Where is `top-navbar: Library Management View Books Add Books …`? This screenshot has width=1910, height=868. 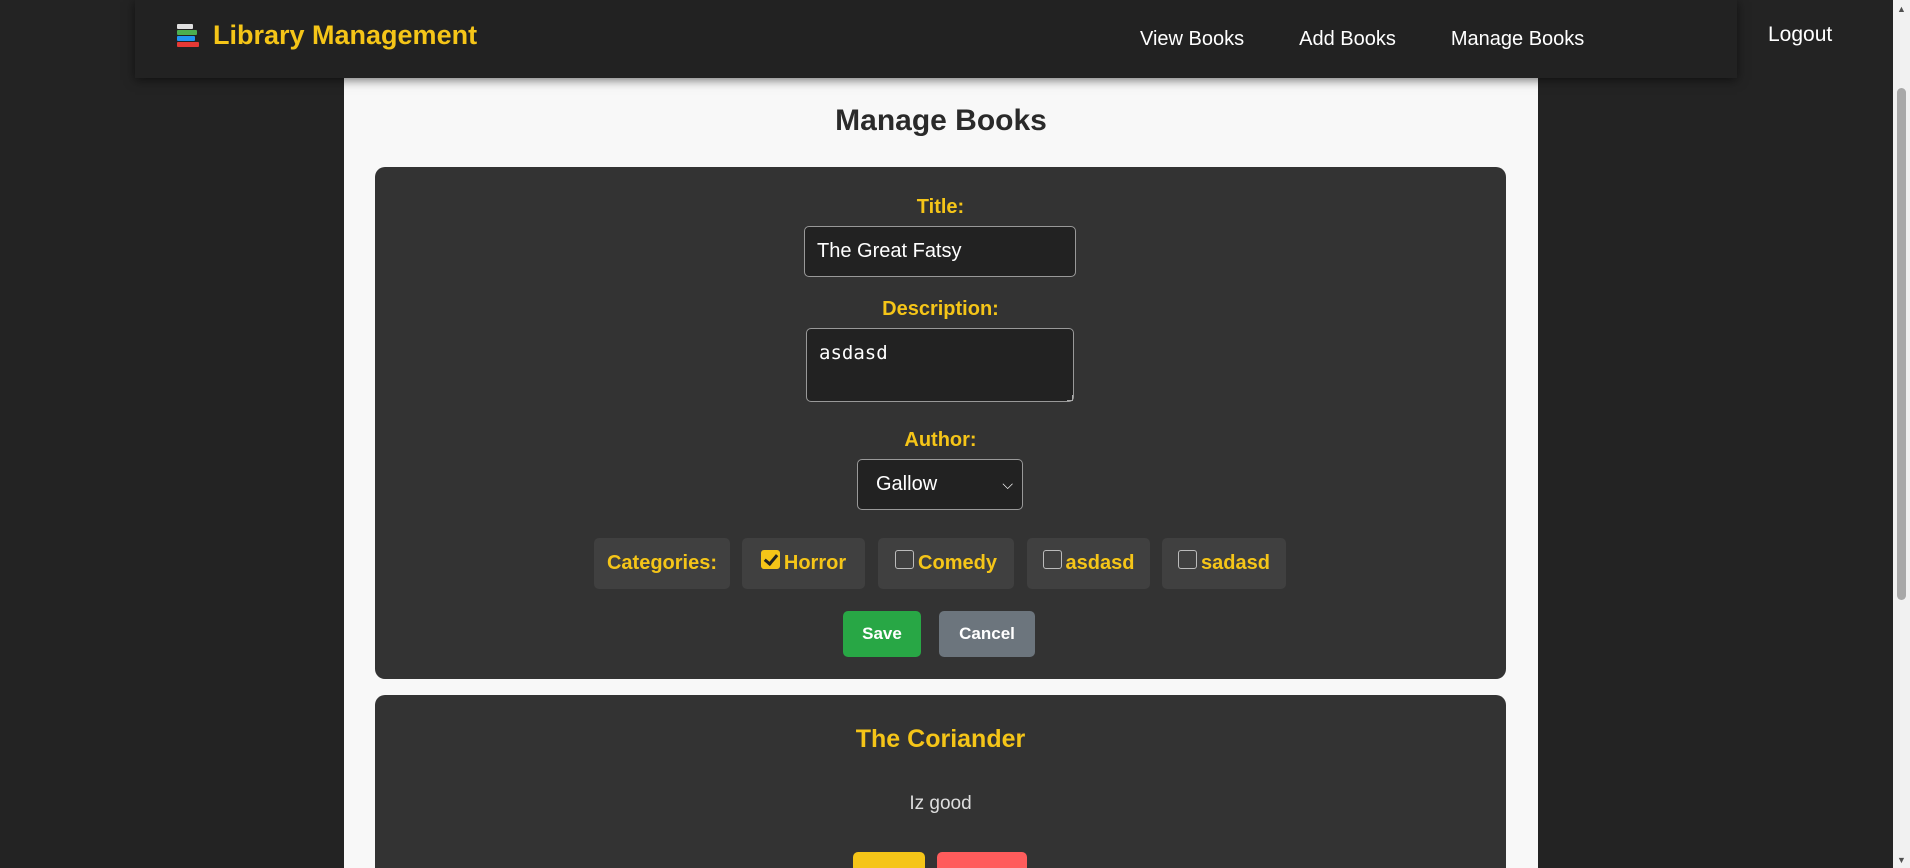
top-navbar: Library Management View Books Add Books … is located at coordinates (983, 39).